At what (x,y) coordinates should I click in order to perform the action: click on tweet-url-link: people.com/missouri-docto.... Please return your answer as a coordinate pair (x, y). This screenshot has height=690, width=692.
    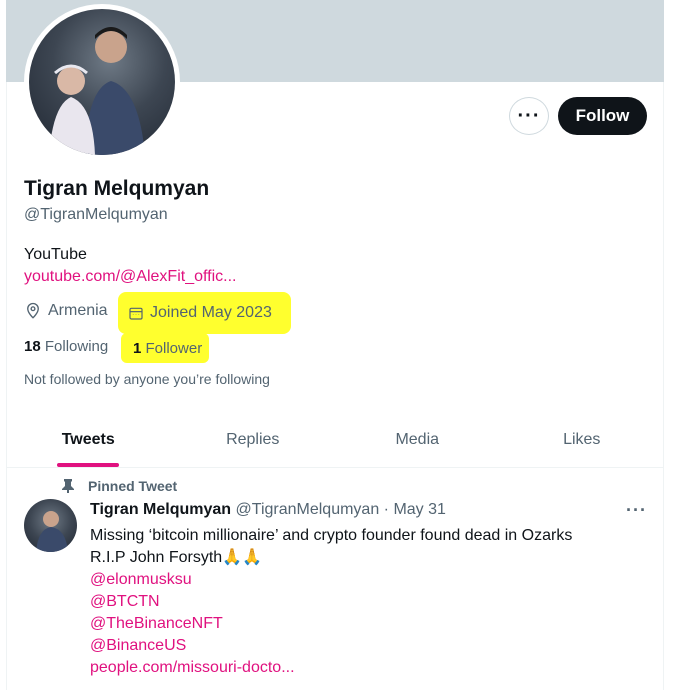
    Looking at the image, I should click on (192, 668).